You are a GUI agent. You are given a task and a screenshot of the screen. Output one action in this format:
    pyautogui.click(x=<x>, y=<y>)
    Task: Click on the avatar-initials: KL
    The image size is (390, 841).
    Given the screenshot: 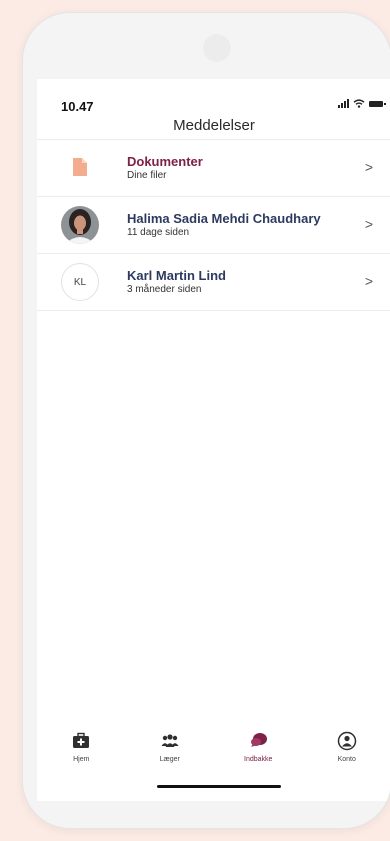 What is the action you would take?
    pyautogui.click(x=80, y=282)
    